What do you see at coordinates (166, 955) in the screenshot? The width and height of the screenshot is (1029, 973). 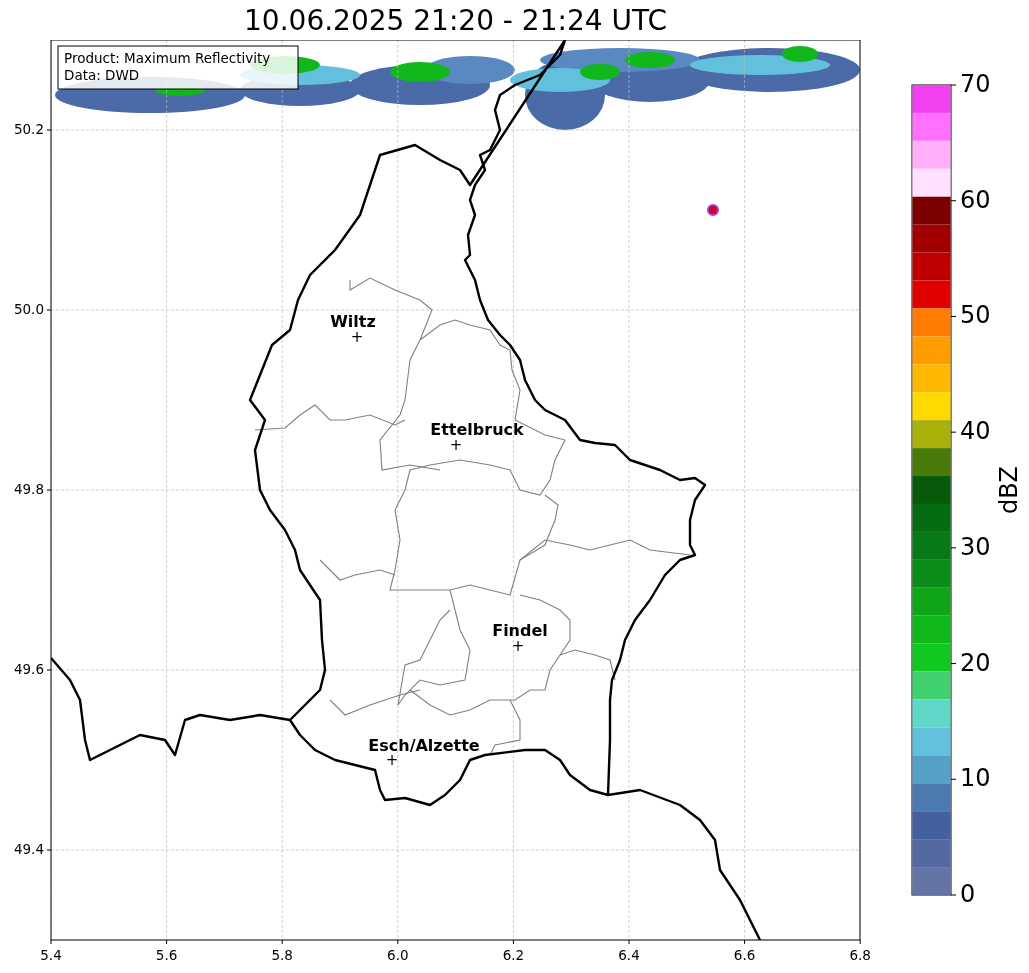 I see `axis-tick-label: 5.6` at bounding box center [166, 955].